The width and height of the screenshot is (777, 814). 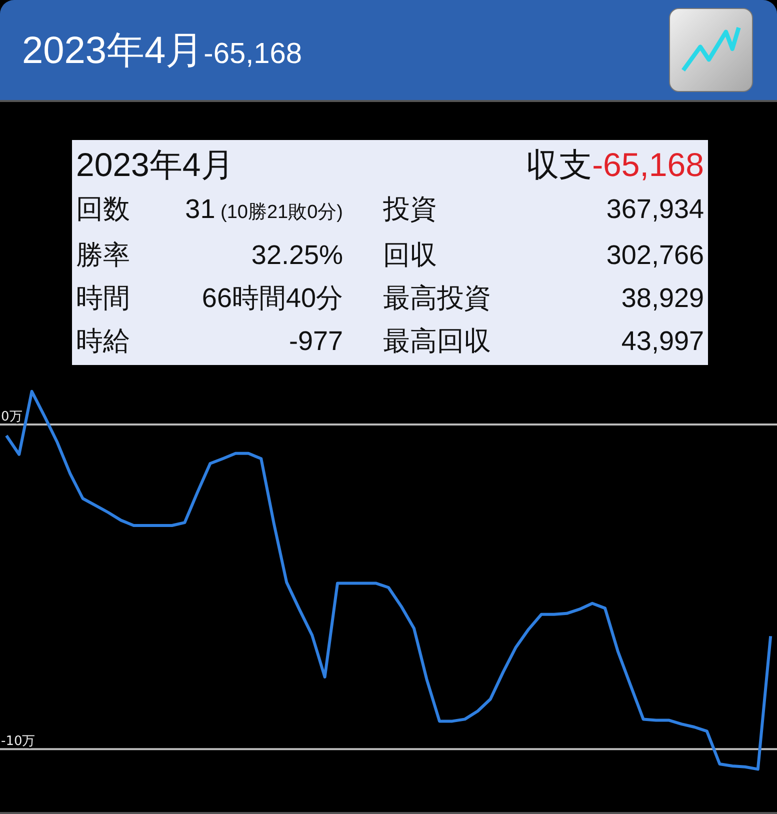 What do you see at coordinates (615, 164) in the screenshot?
I see `balance-text: 収支-65,168` at bounding box center [615, 164].